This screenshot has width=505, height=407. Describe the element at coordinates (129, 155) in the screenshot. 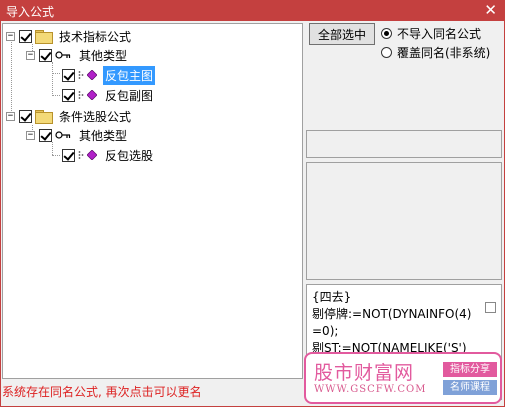

I see `tree-node-label: 反包选股` at that location.